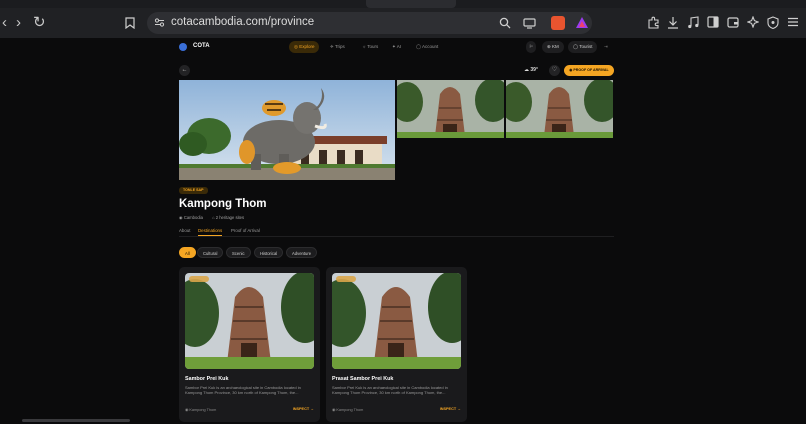 This screenshot has height=424, width=806. I want to click on weather-readout: ☁ 39°, so click(531, 70).